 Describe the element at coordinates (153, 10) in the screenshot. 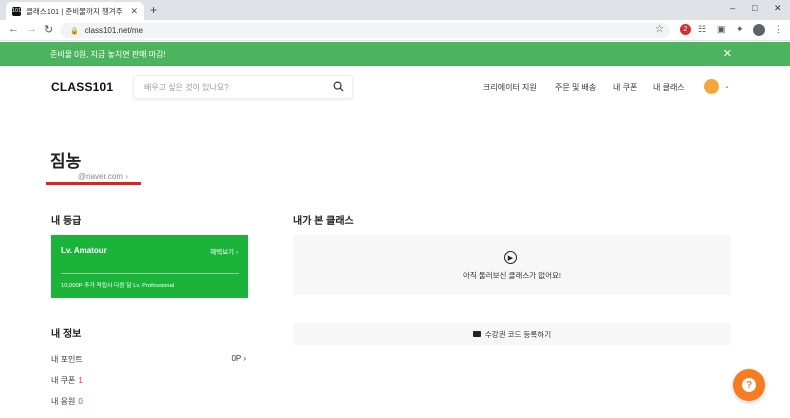

I see `new-tab-button: +` at that location.